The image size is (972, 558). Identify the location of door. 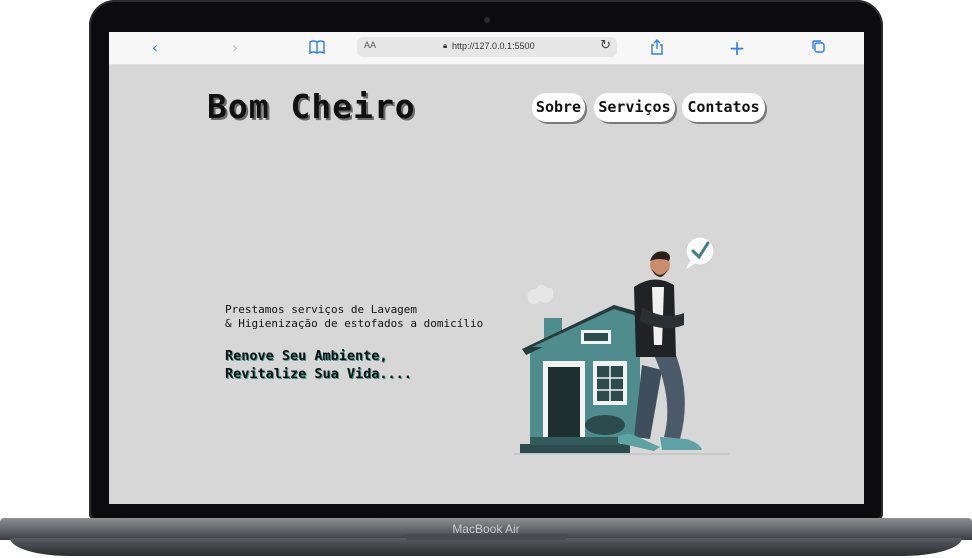
(564, 402).